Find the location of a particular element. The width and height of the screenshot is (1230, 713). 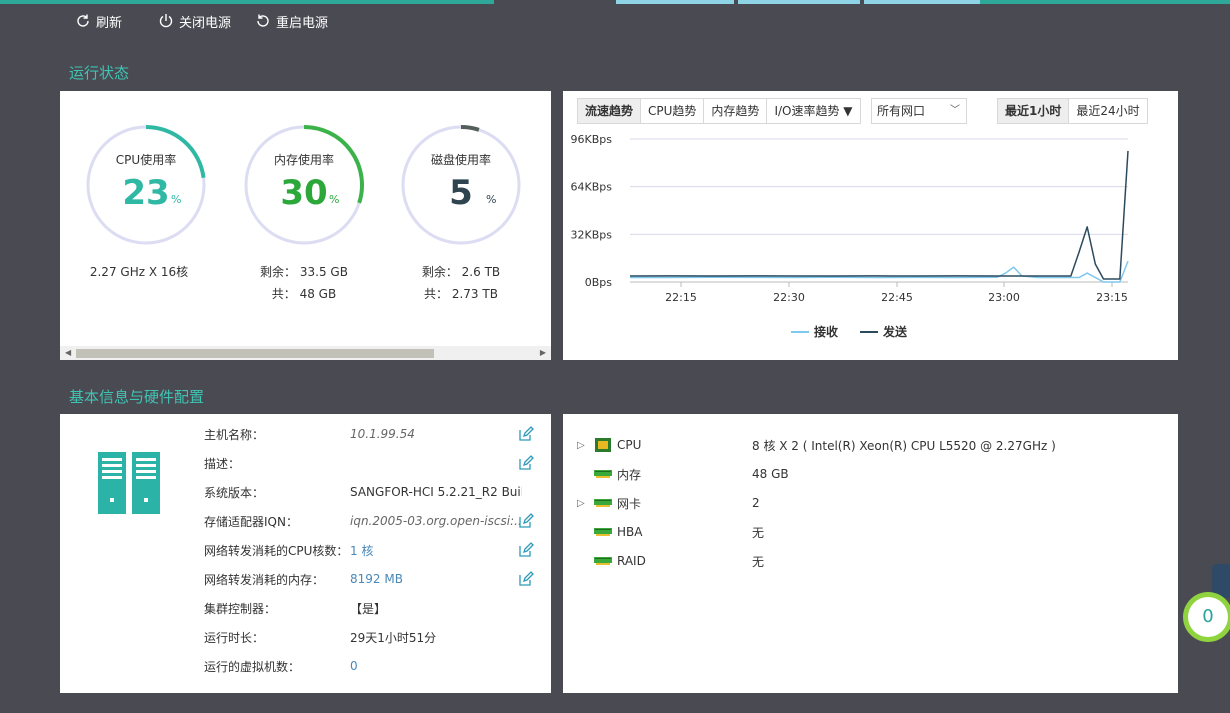

legend-send-label: 发送 is located at coordinates (895, 332).